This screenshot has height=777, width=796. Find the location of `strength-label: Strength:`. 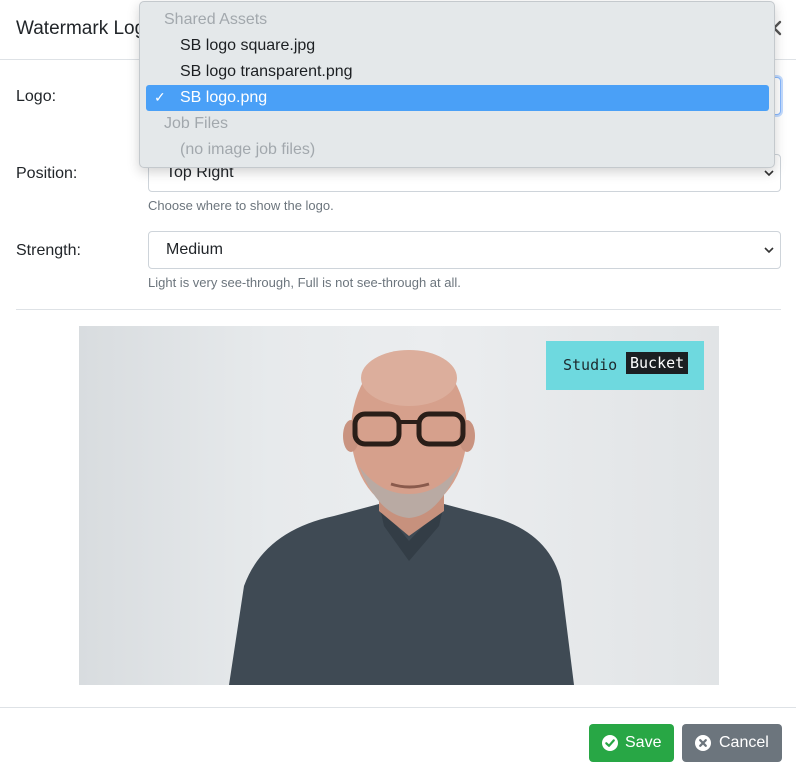

strength-label: Strength: is located at coordinates (48, 250).